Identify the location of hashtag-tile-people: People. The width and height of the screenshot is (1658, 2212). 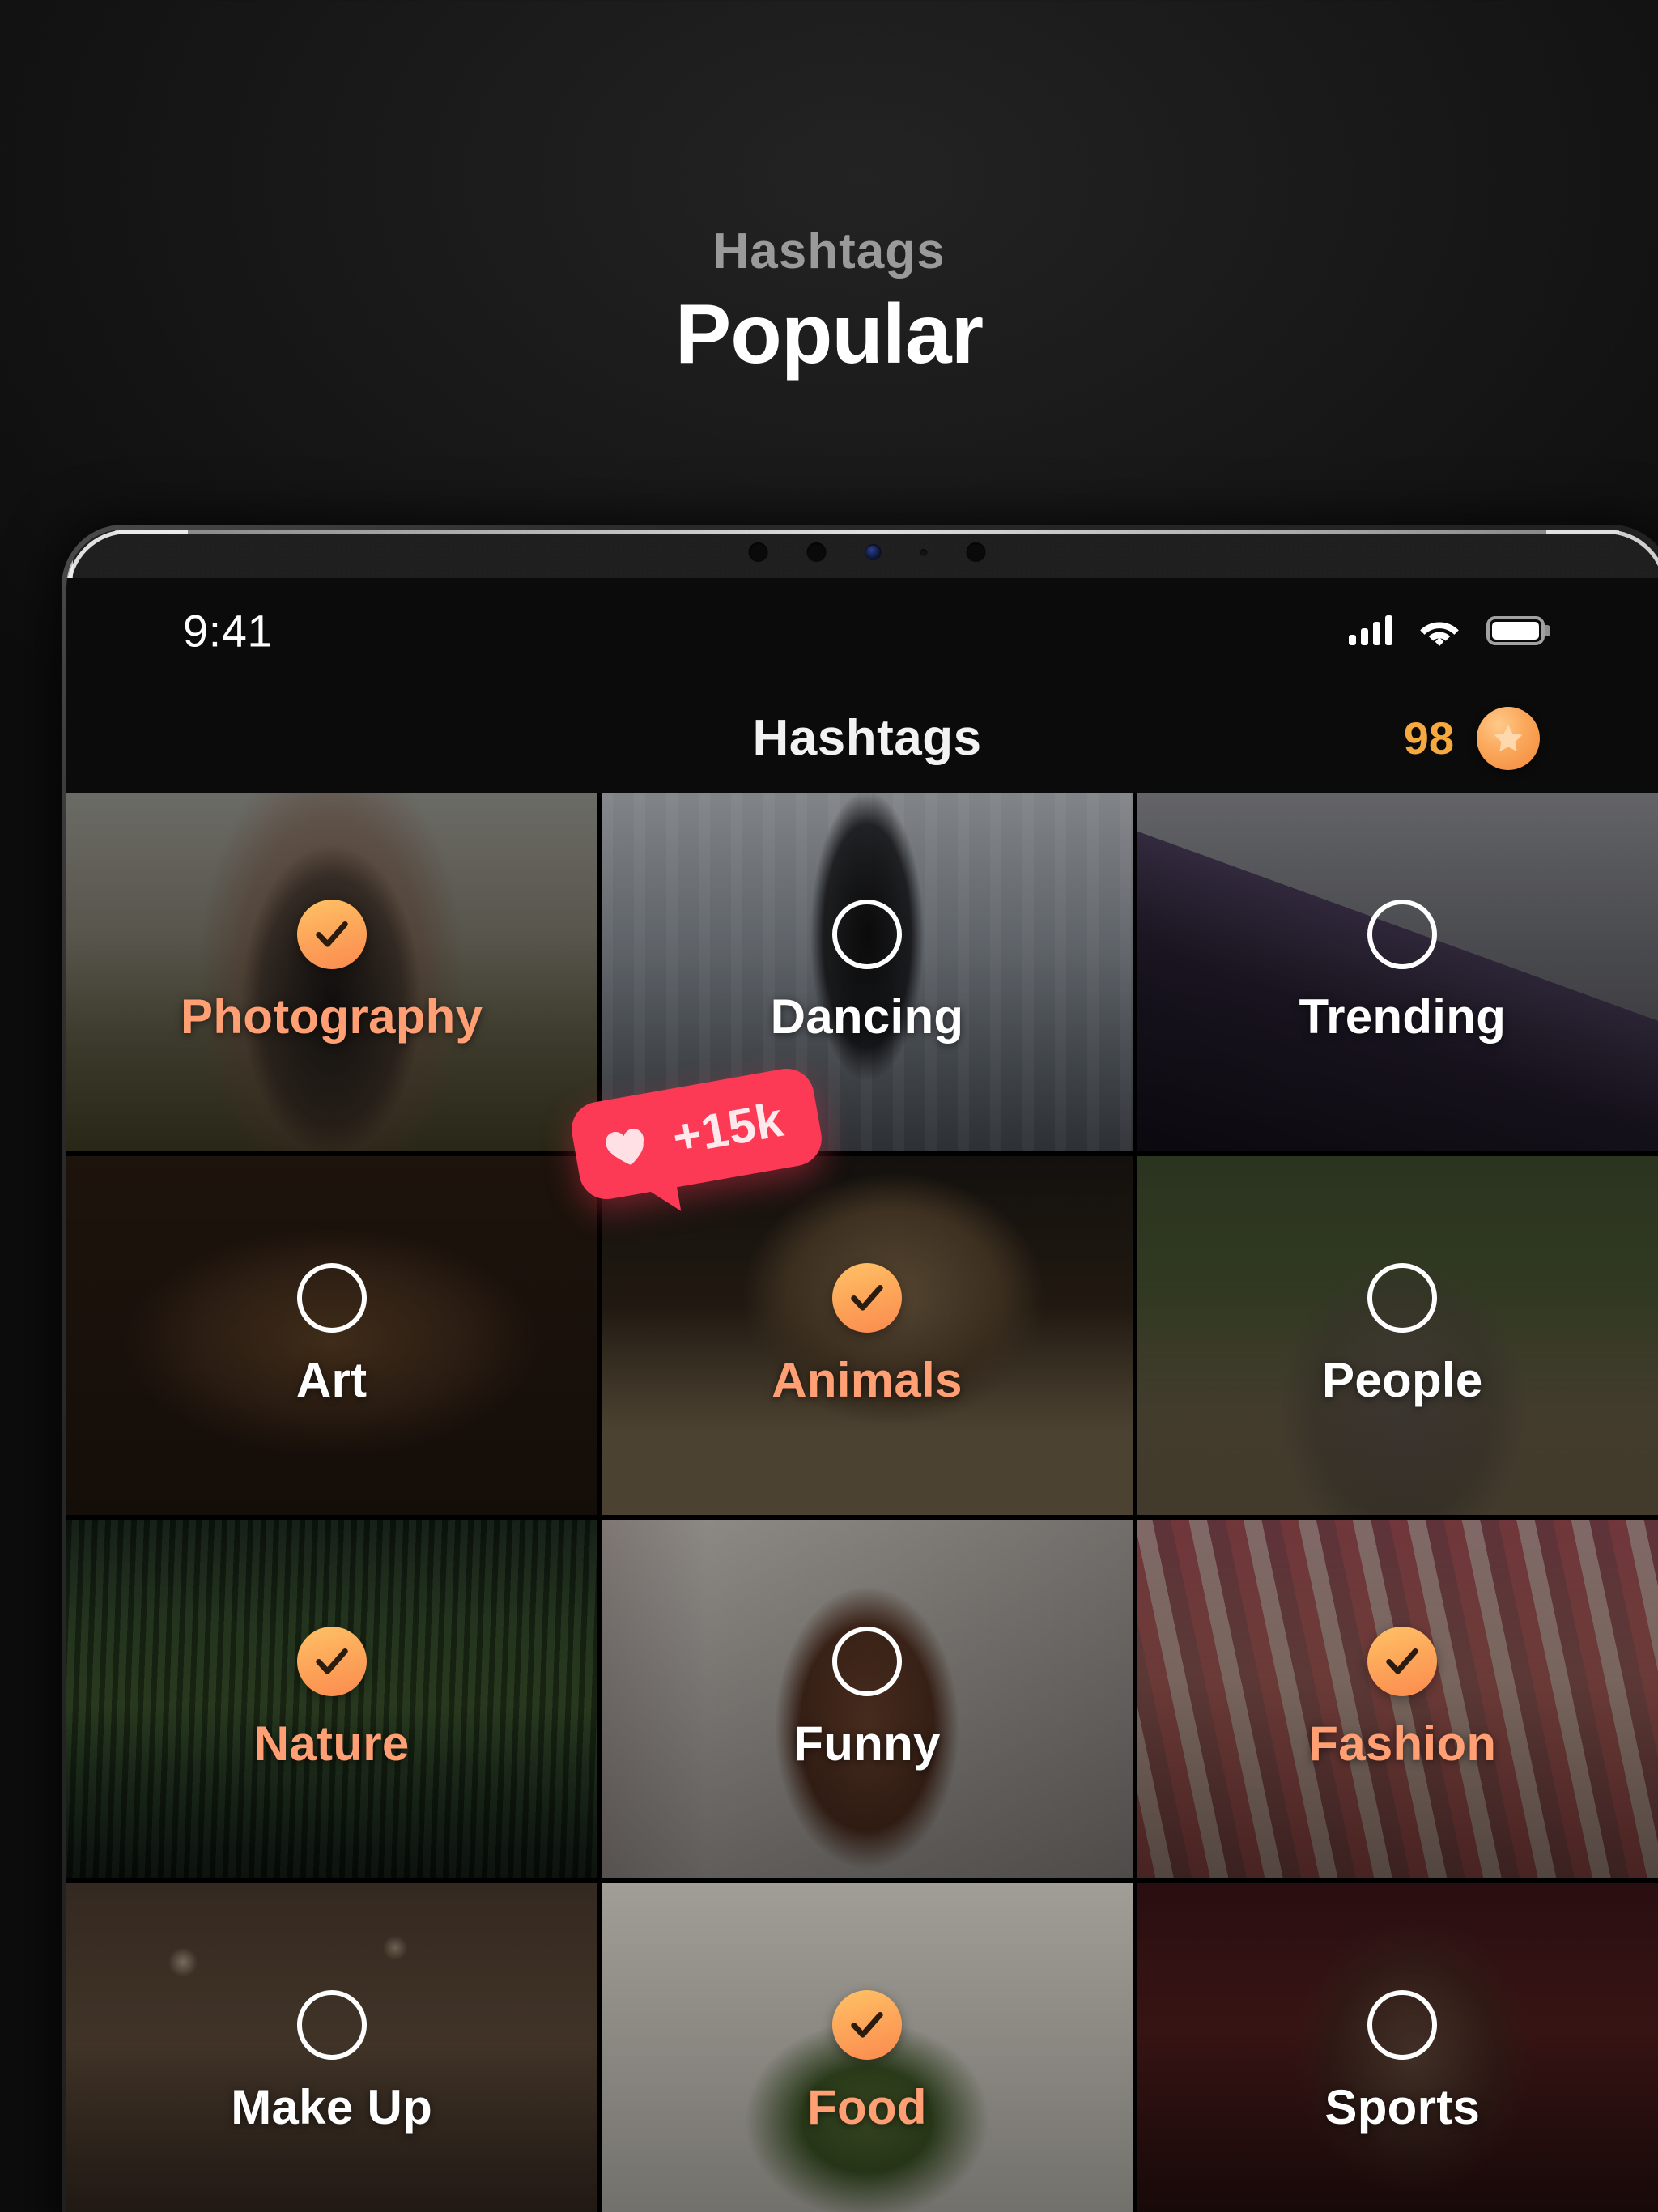
(1397, 1336).